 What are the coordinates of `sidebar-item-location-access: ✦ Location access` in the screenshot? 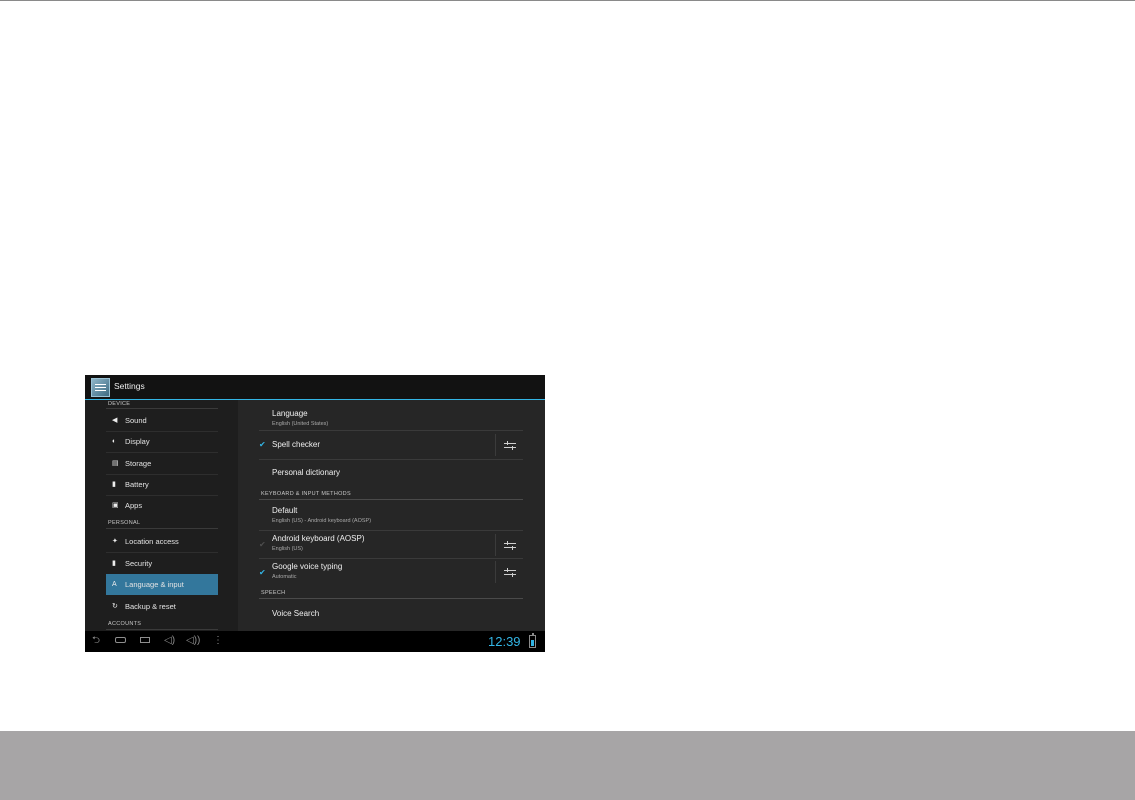 It's located at (162, 541).